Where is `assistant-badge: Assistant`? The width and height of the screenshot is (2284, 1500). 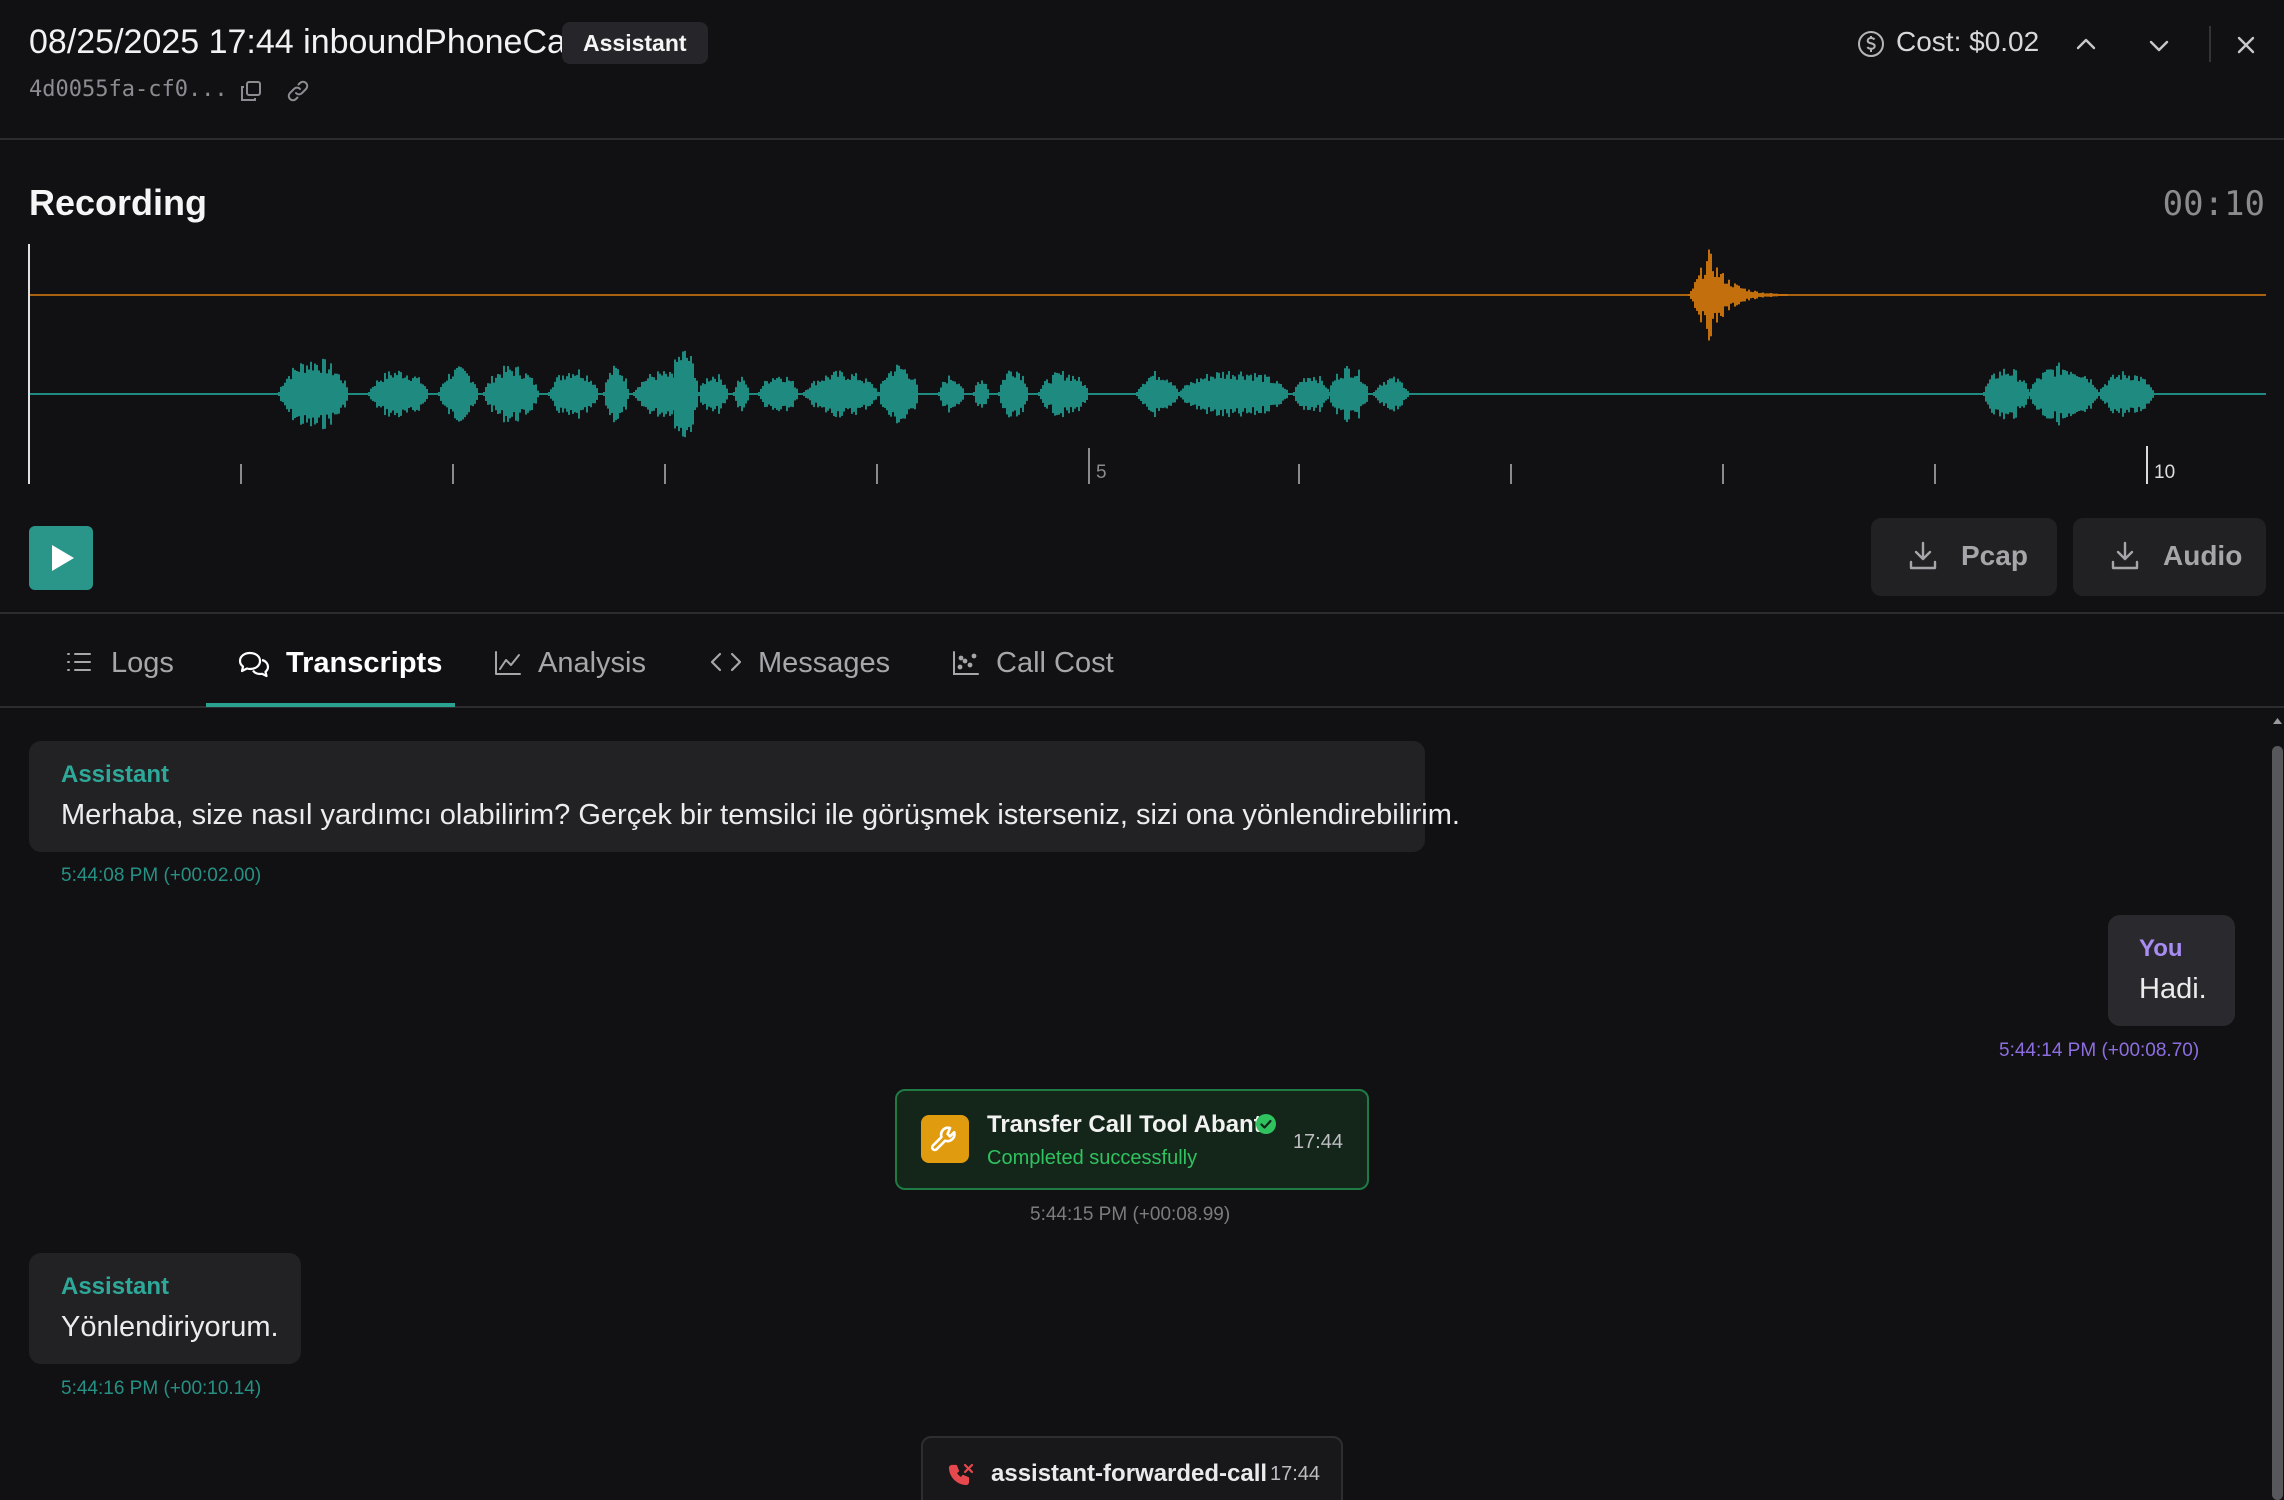
assistant-badge: Assistant is located at coordinates (635, 43).